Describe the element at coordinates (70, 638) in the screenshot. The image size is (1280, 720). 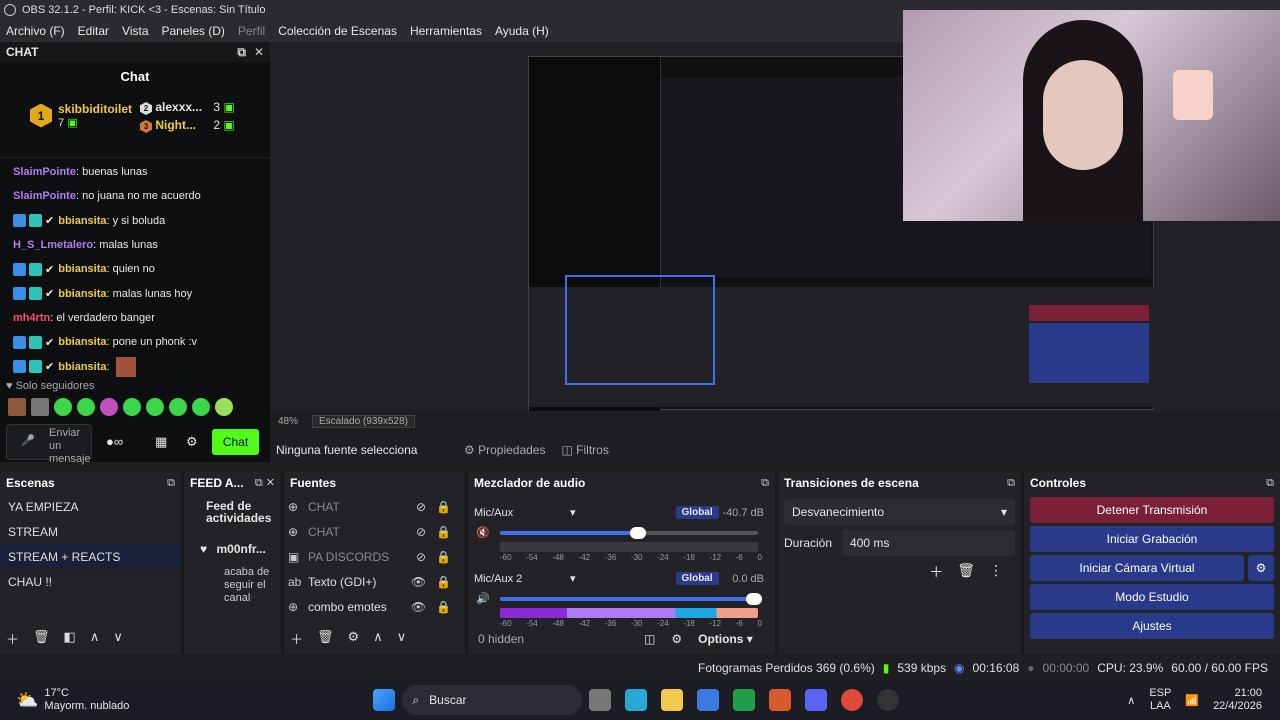
I see `filter-icon: ◧` at that location.